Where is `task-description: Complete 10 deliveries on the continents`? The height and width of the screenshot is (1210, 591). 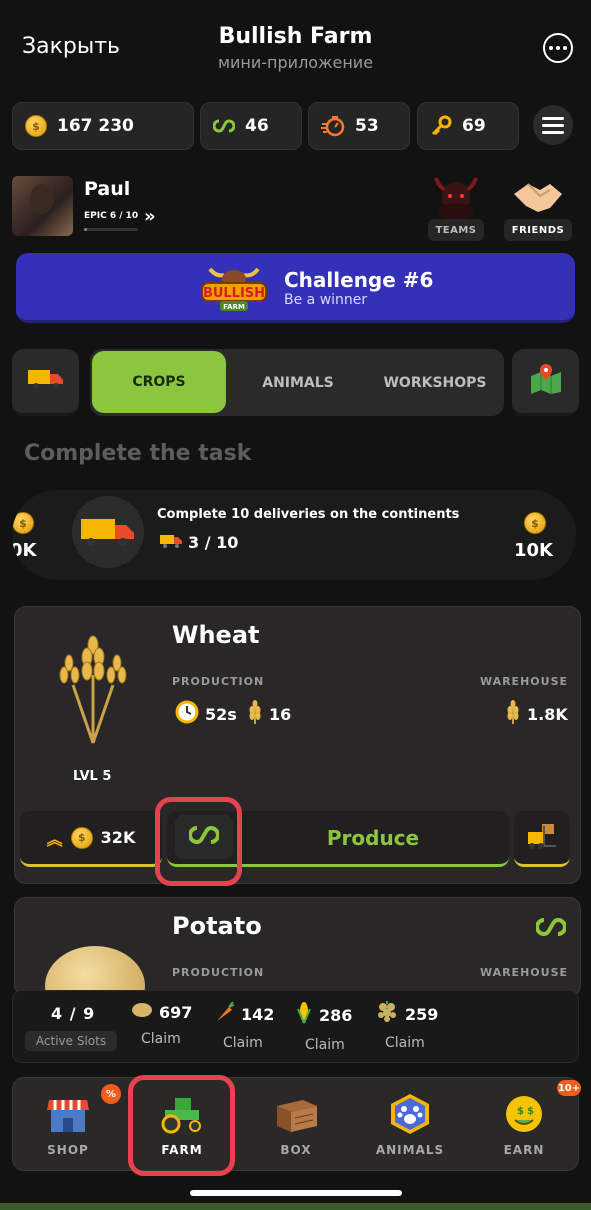
task-description: Complete 10 deliveries on the continents is located at coordinates (308, 514).